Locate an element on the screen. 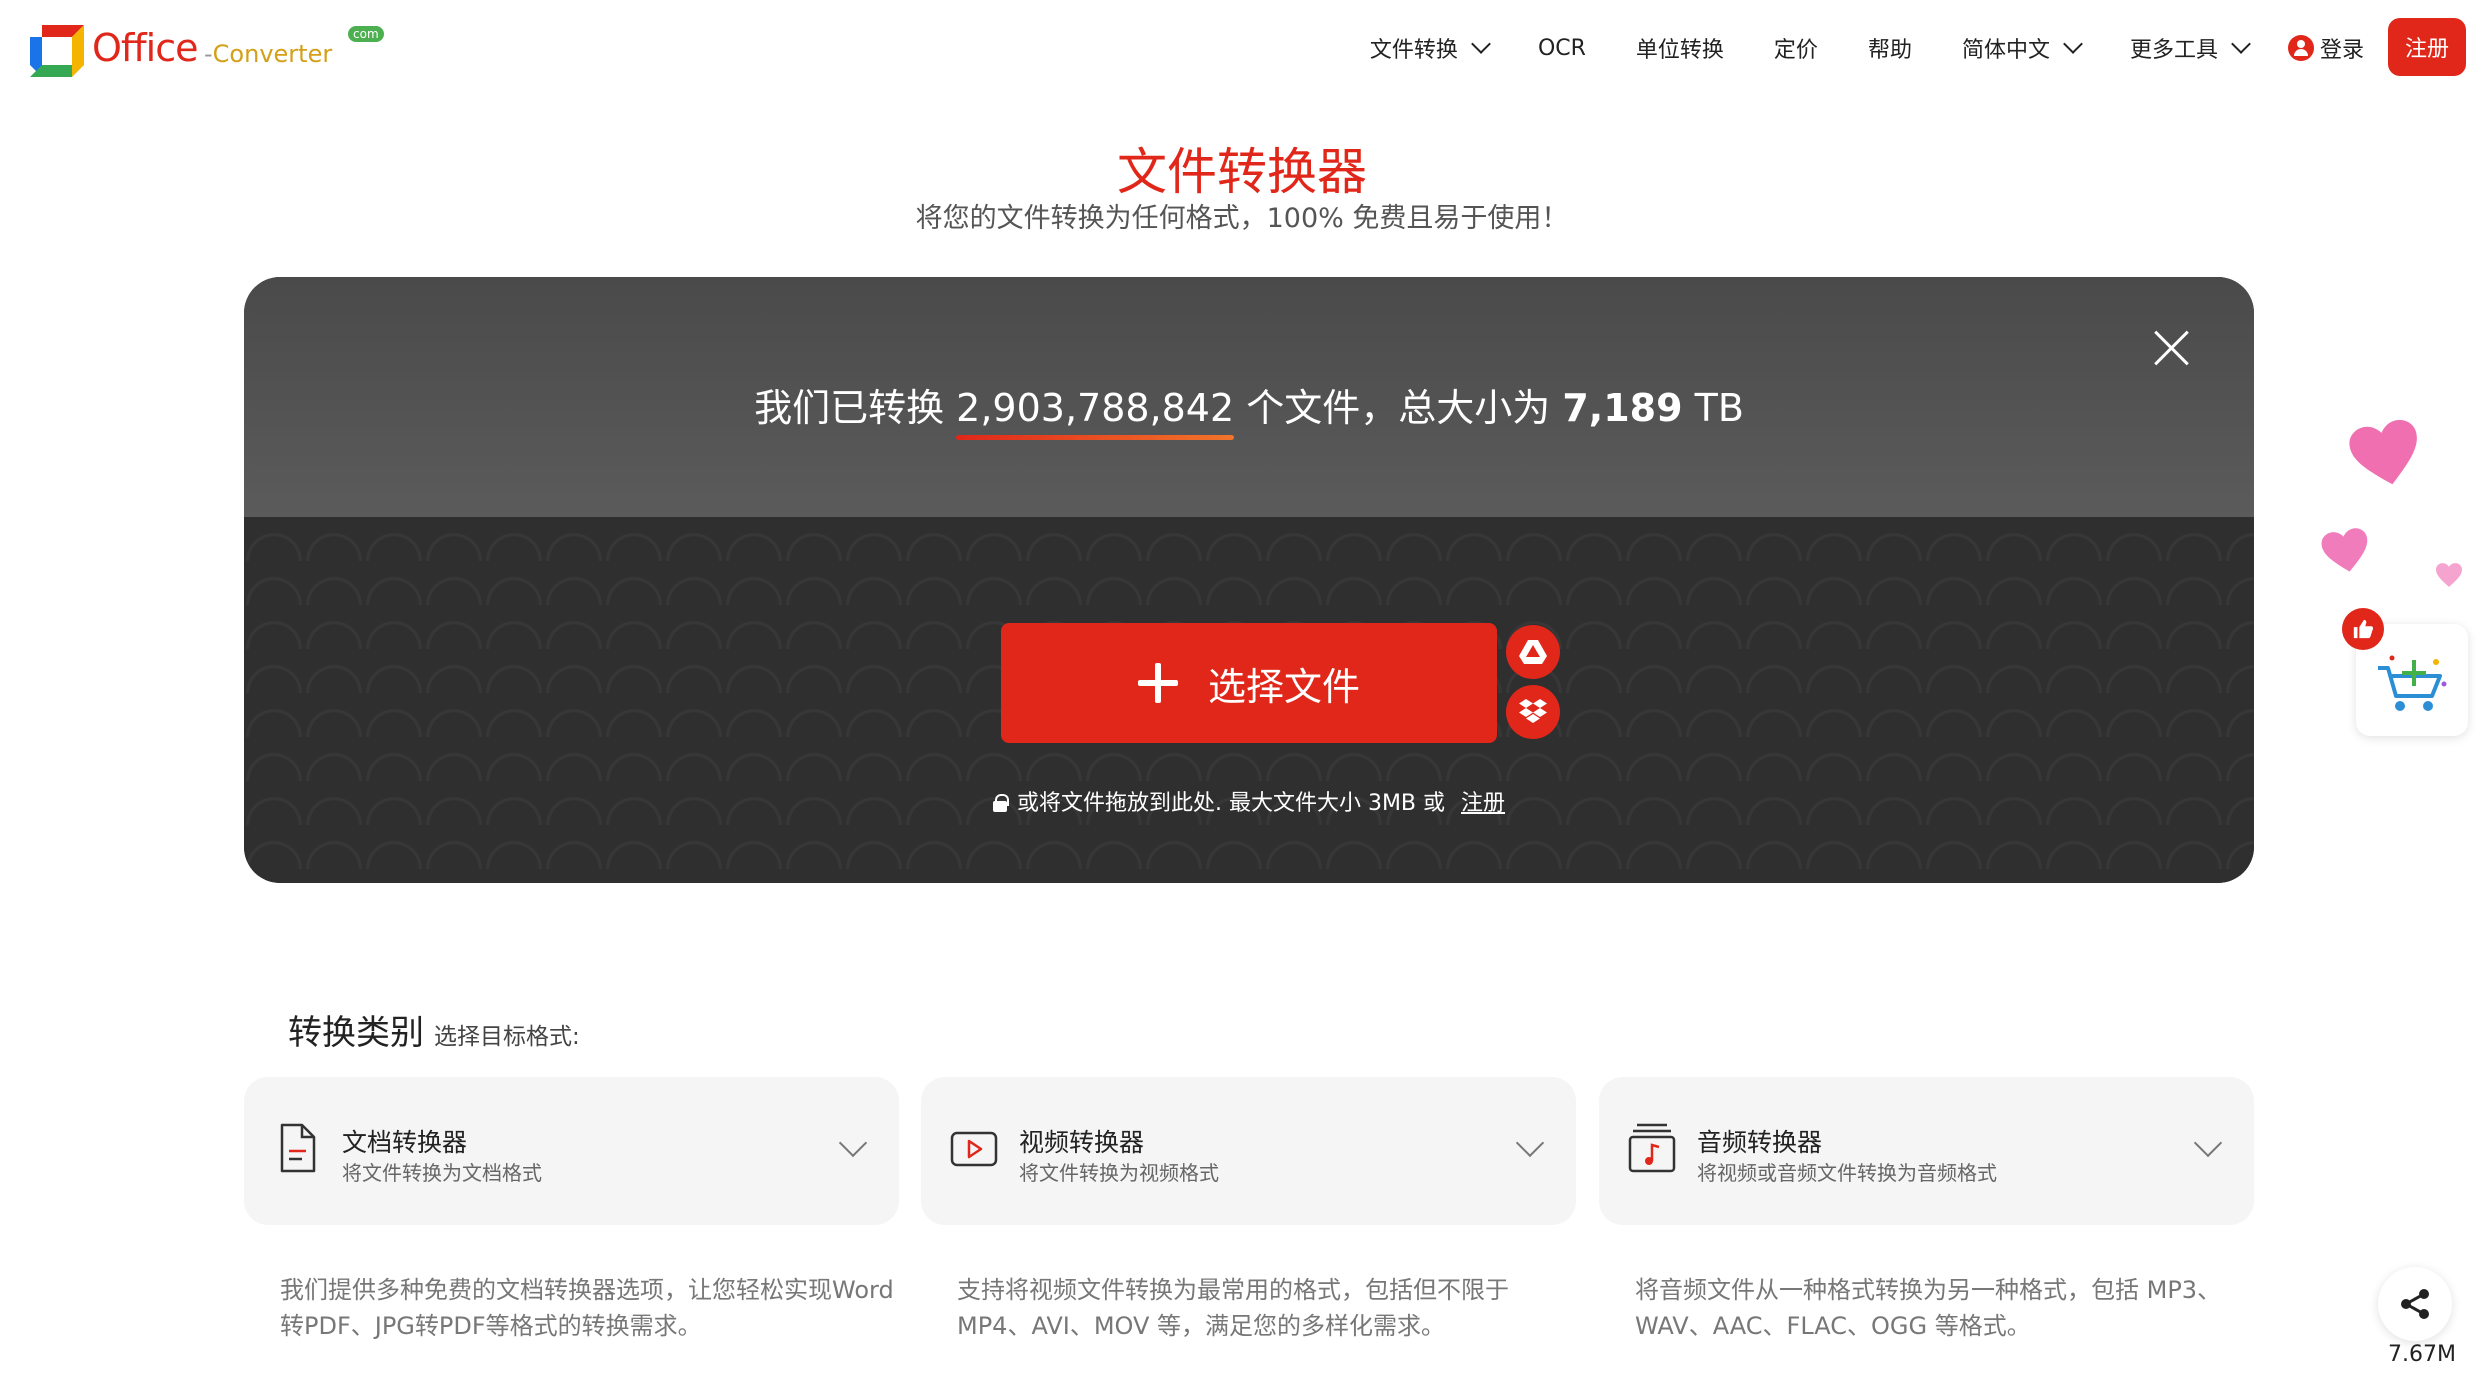 Image resolution: width=2484 pixels, height=1378 pixels. category-desc: 将文件转换为视频格式 is located at coordinates (1119, 1173).